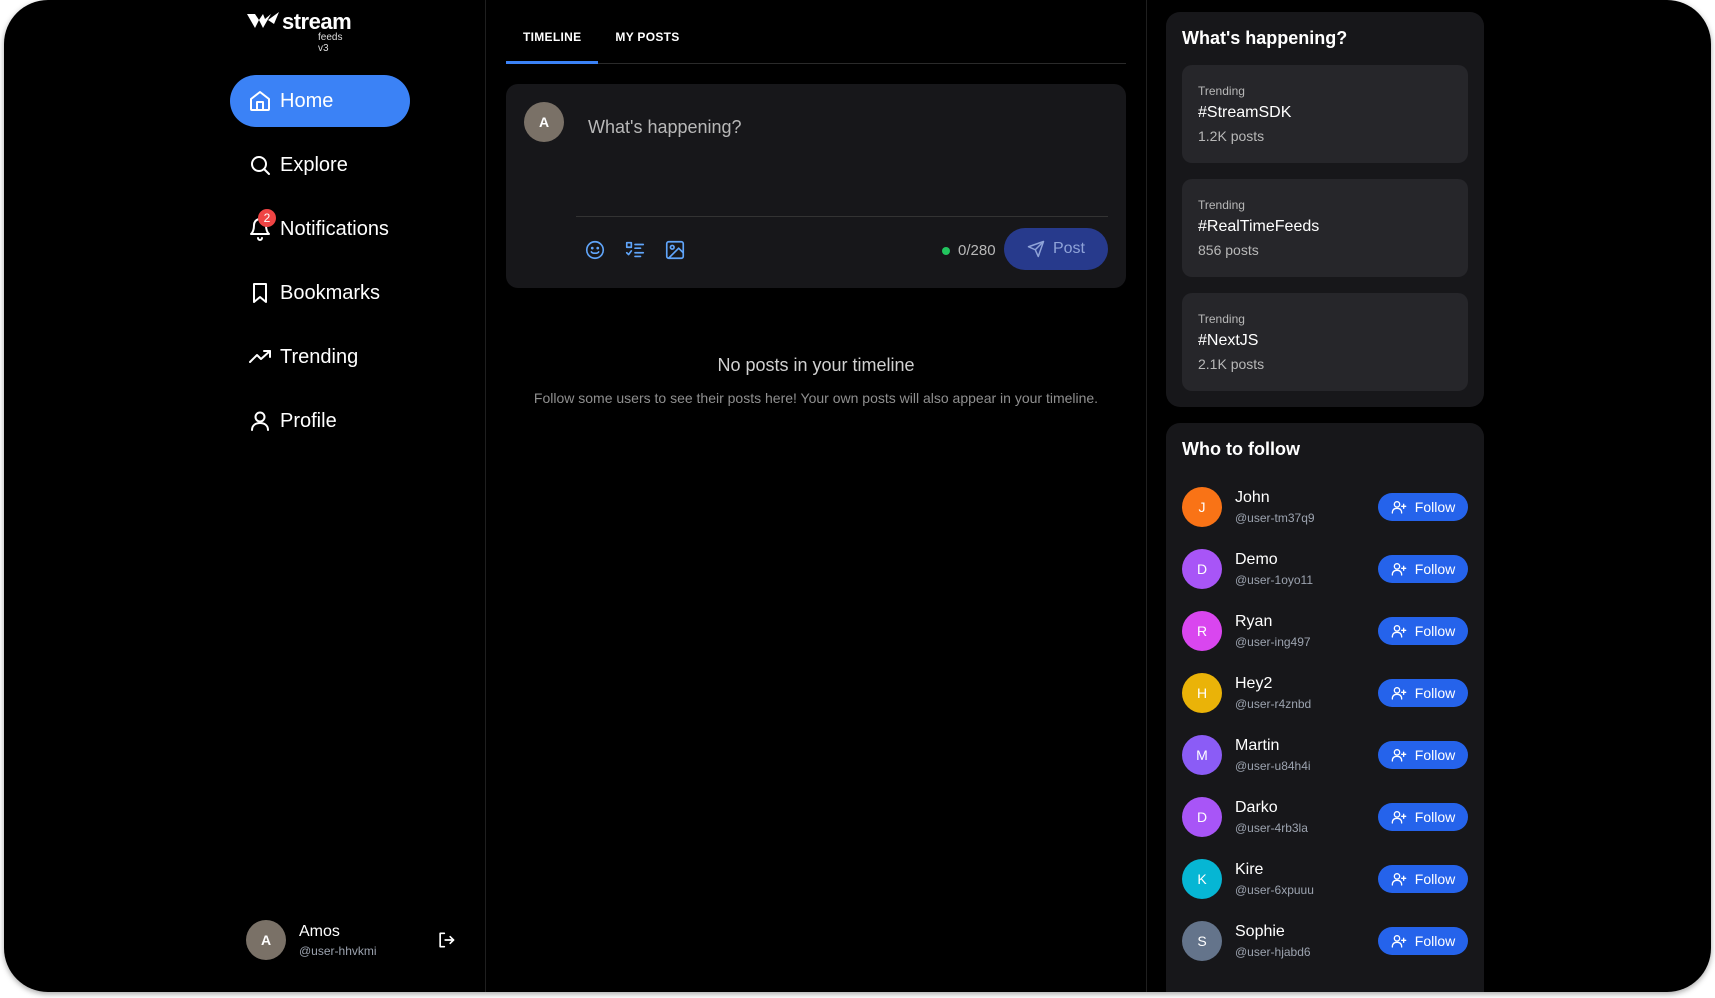 The height and width of the screenshot is (998, 1715). What do you see at coordinates (1202, 879) in the screenshot?
I see `avatar: K` at bounding box center [1202, 879].